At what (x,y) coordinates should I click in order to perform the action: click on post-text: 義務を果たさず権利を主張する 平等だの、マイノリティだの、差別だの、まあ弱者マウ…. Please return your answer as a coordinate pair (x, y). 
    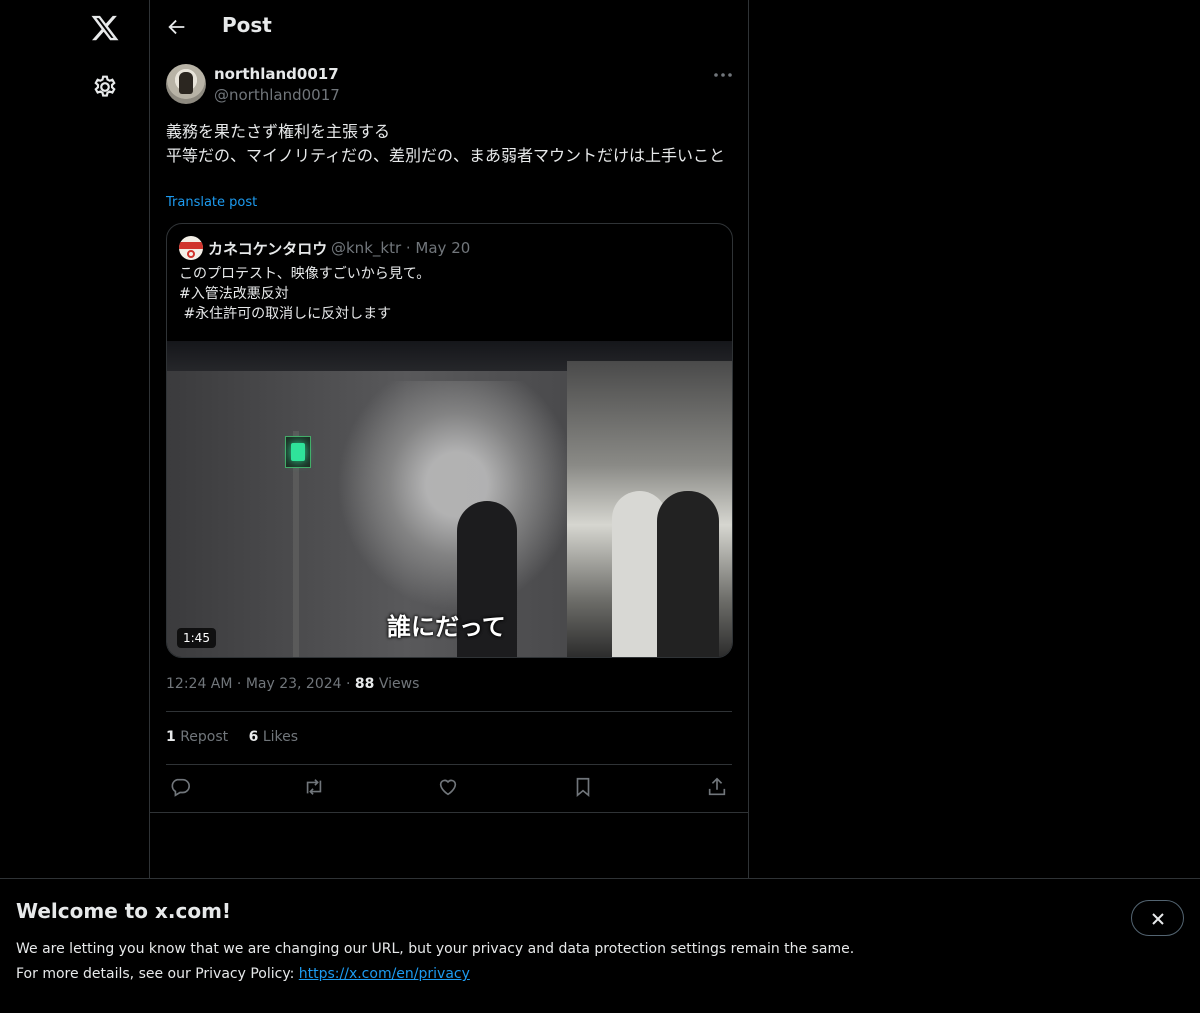
    Looking at the image, I should click on (446, 143).